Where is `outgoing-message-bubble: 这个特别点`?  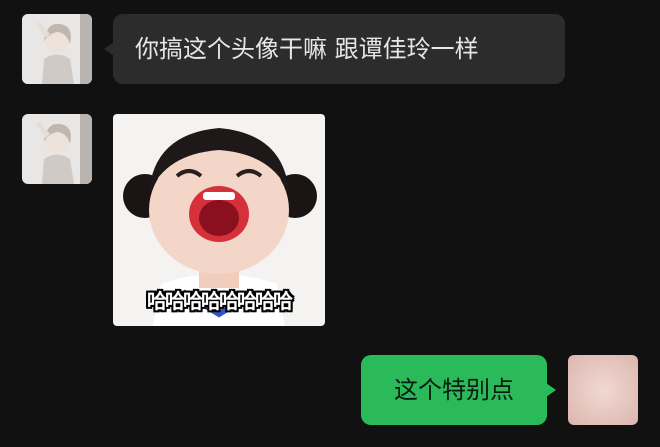
outgoing-message-bubble: 这个特别点 is located at coordinates (458, 390).